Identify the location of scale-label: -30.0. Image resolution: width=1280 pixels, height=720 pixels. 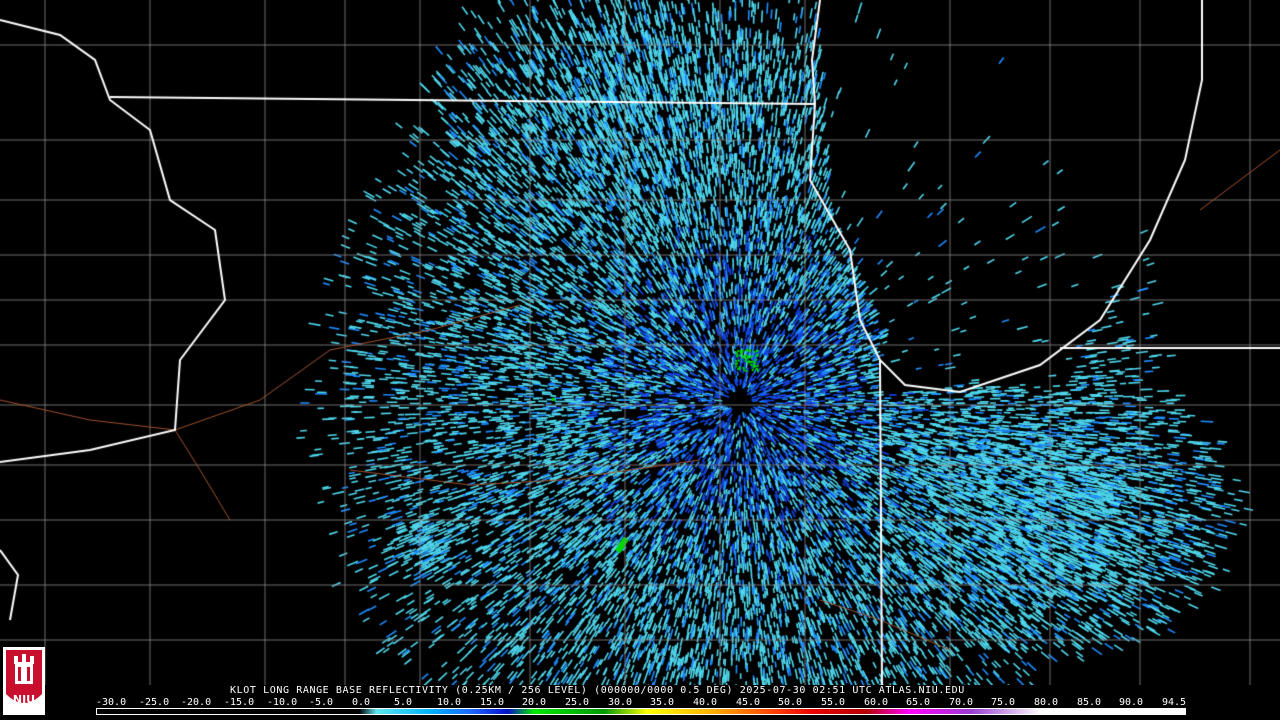
(111, 702).